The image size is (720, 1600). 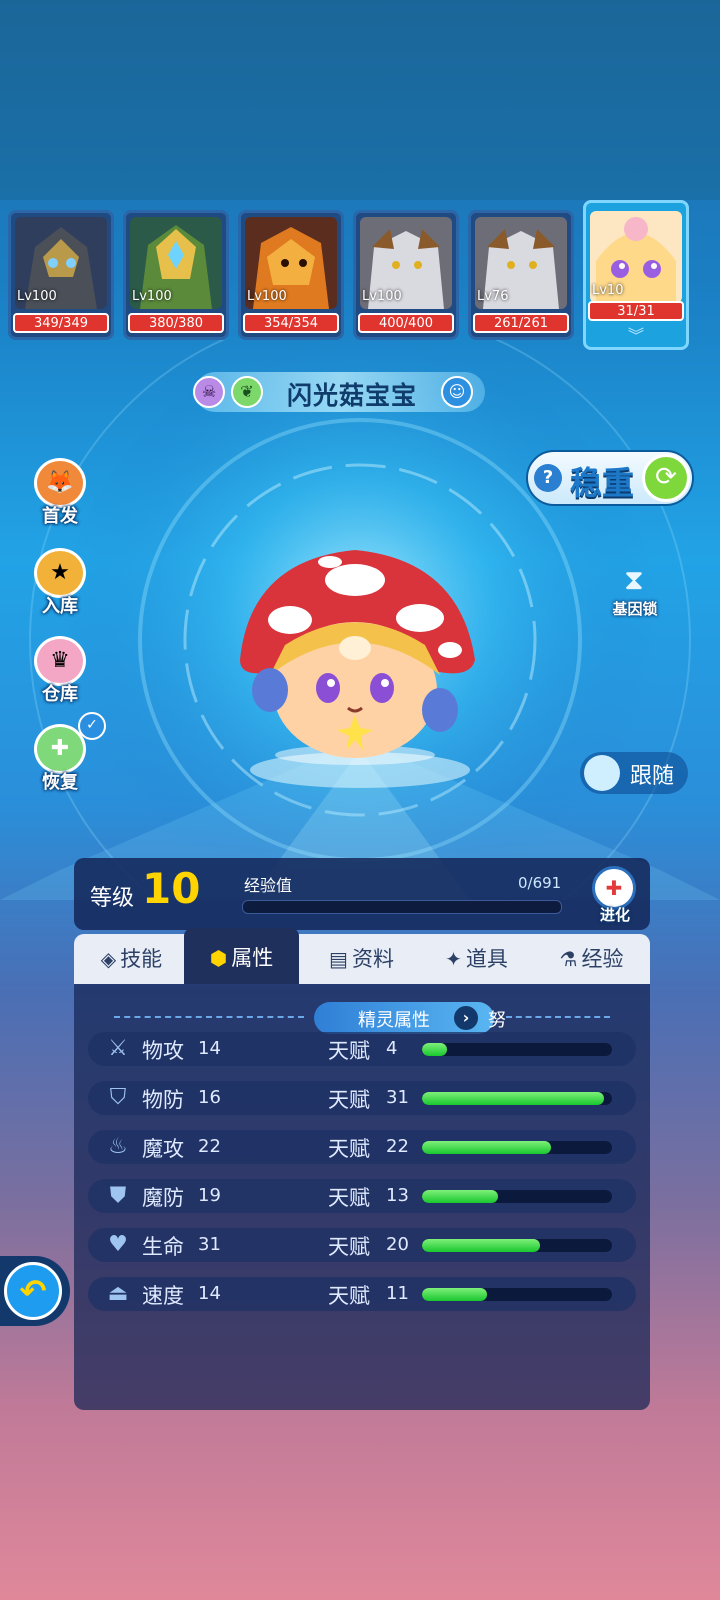 What do you see at coordinates (241, 956) in the screenshot?
I see `tab-attributes: ⬢ 属性` at bounding box center [241, 956].